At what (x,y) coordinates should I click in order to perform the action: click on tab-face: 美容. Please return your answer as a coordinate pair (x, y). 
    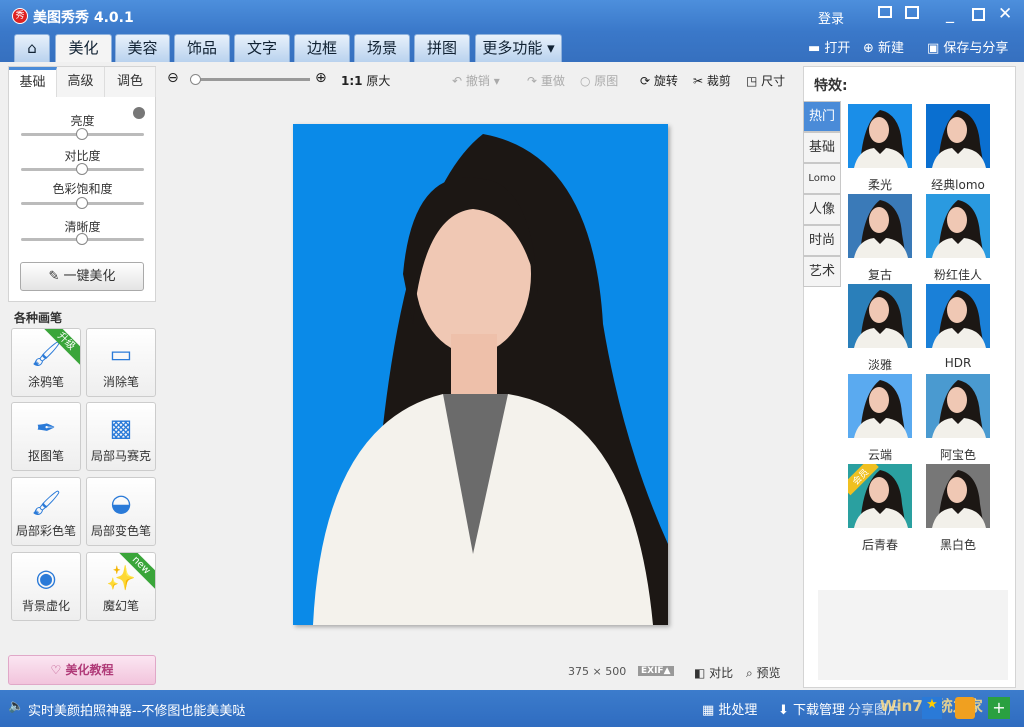
    Looking at the image, I should click on (142, 48).